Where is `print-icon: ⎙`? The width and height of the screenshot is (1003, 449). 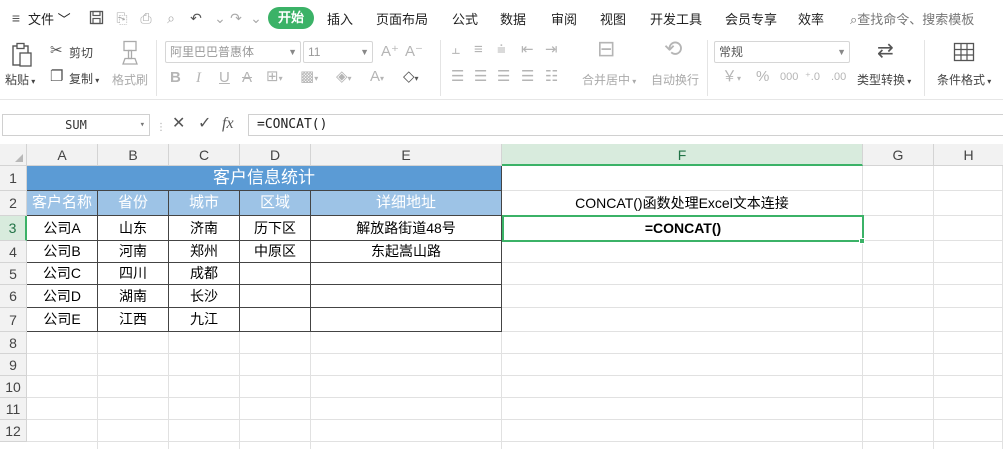
print-icon: ⎙ is located at coordinates (146, 18).